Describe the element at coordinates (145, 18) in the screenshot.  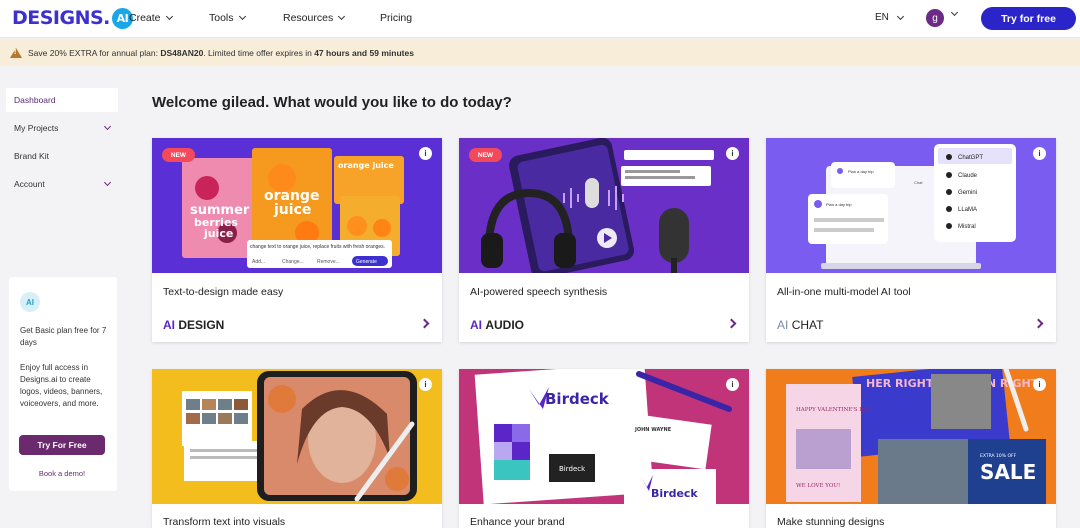
I see `nav-create-label: Create` at that location.